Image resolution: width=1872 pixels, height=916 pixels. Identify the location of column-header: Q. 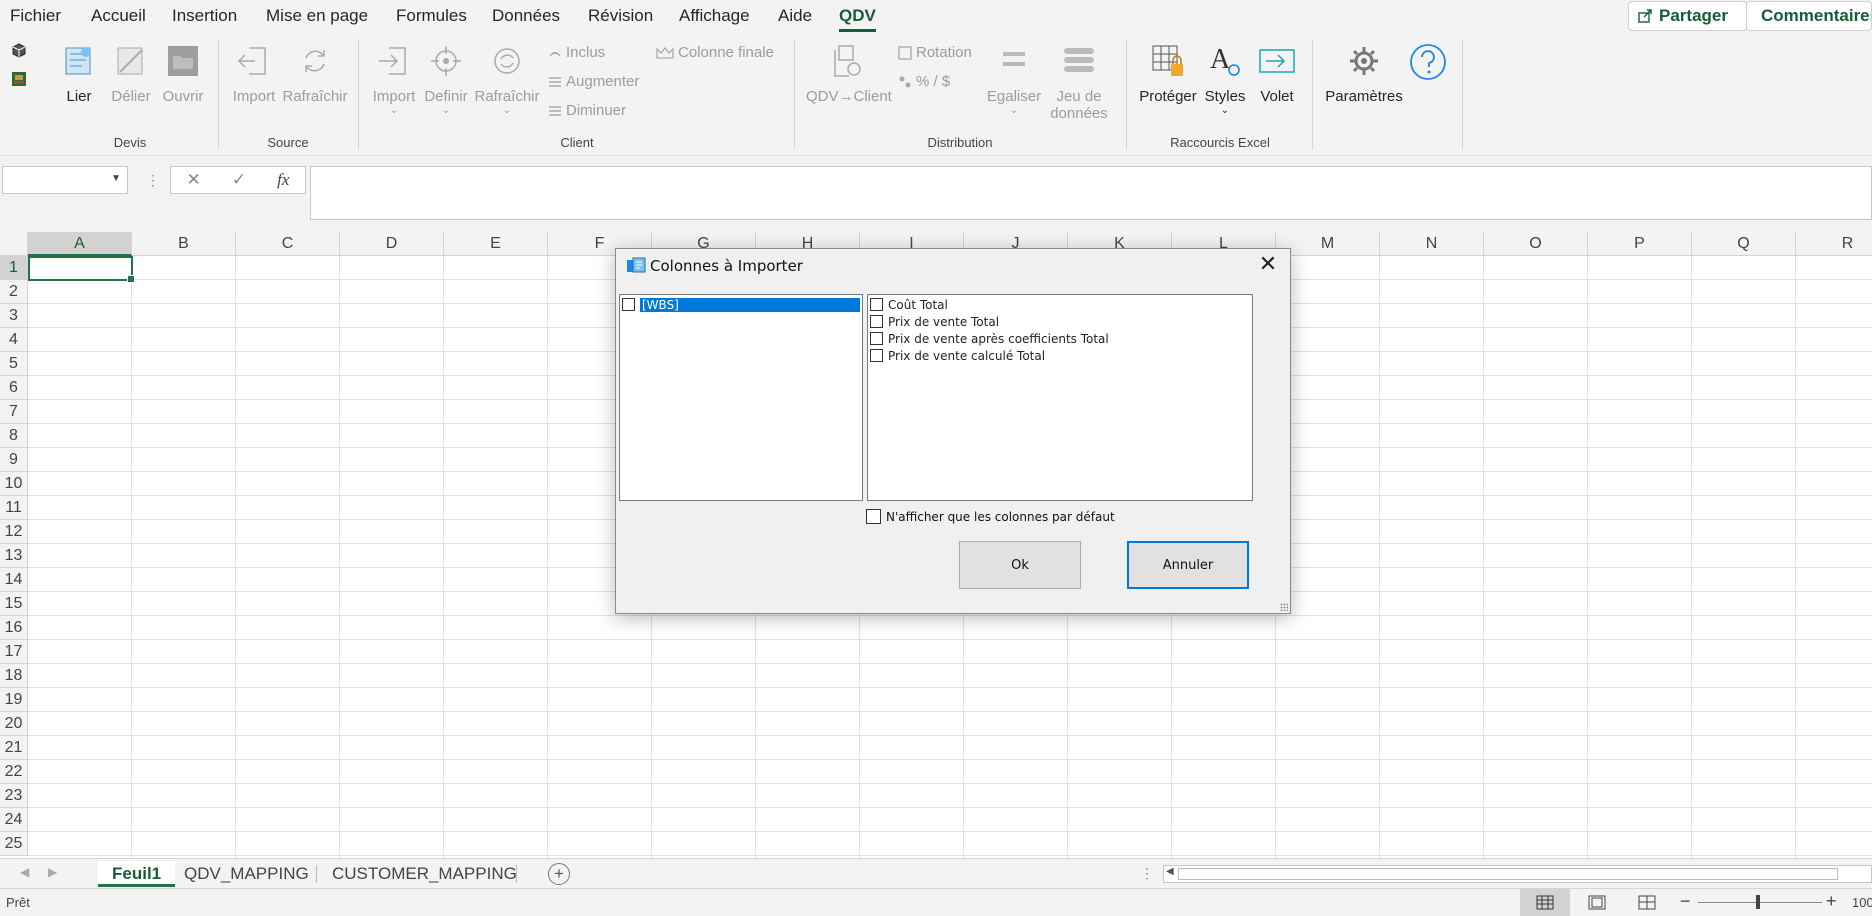
(1744, 244).